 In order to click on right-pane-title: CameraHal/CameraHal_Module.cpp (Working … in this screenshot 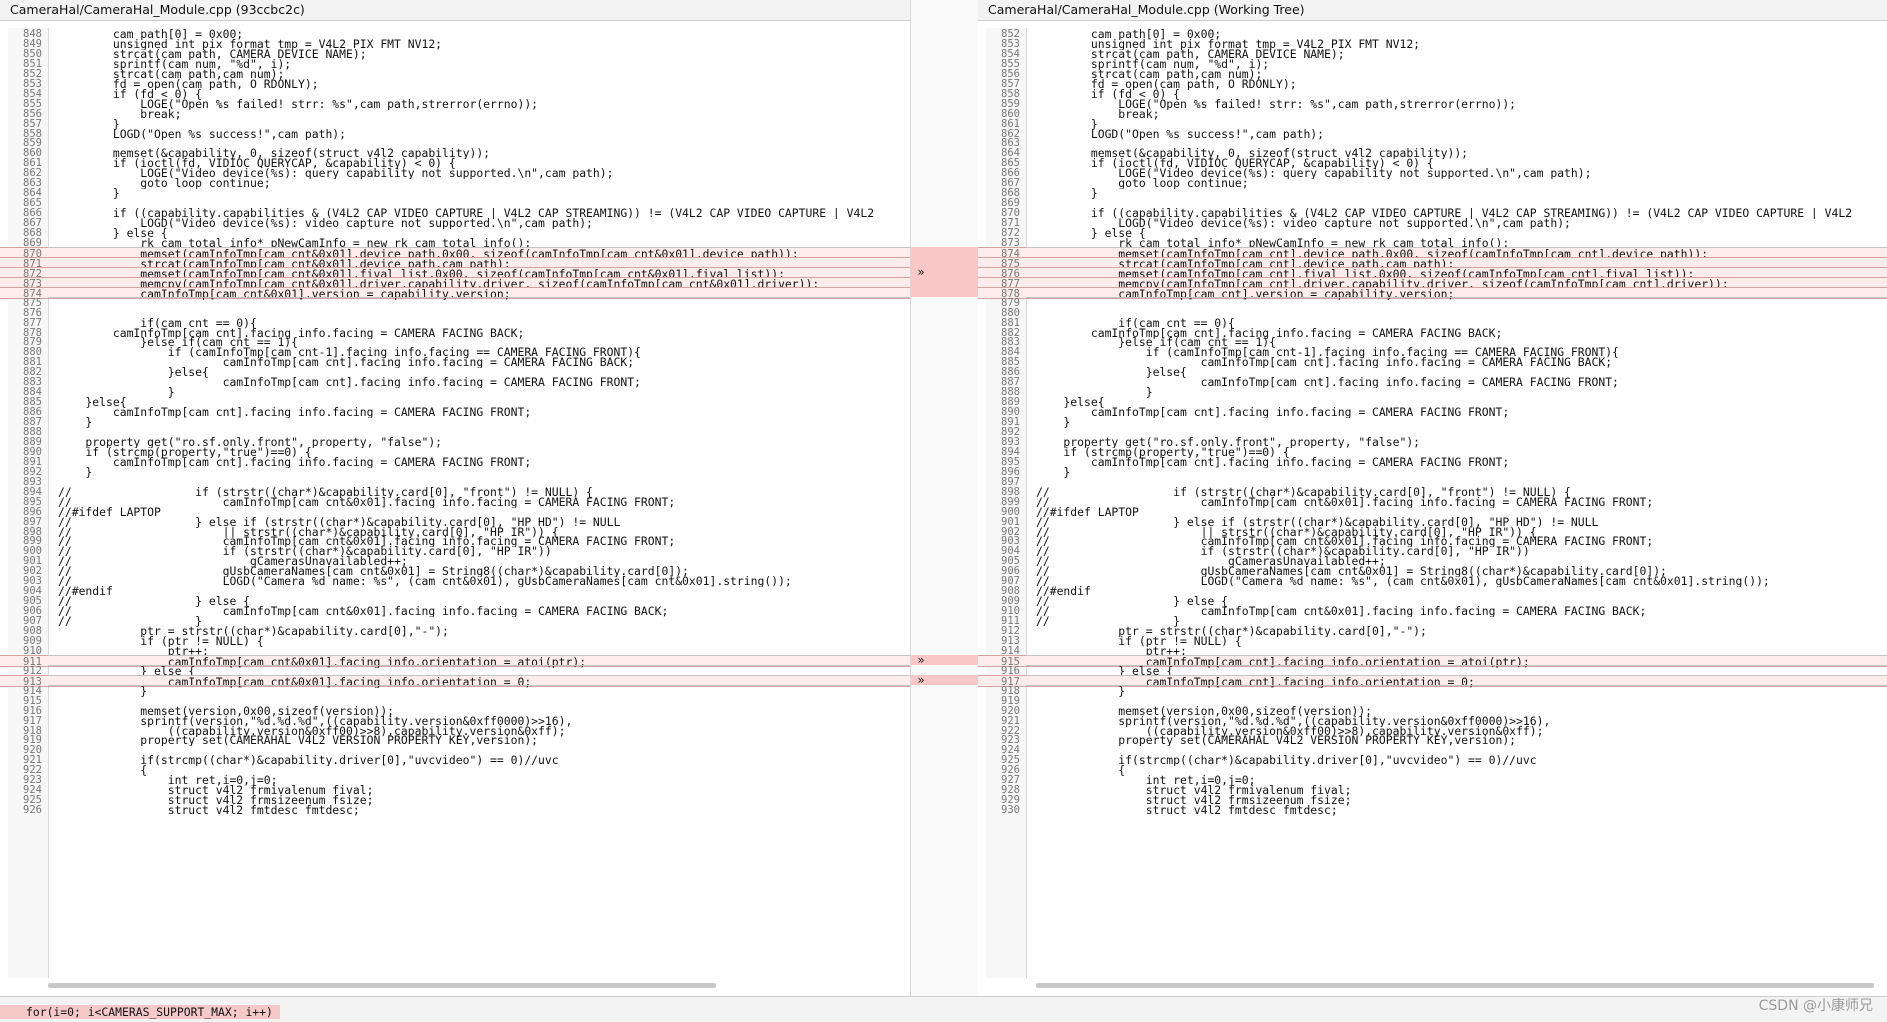, I will do `click(1432, 10)`.